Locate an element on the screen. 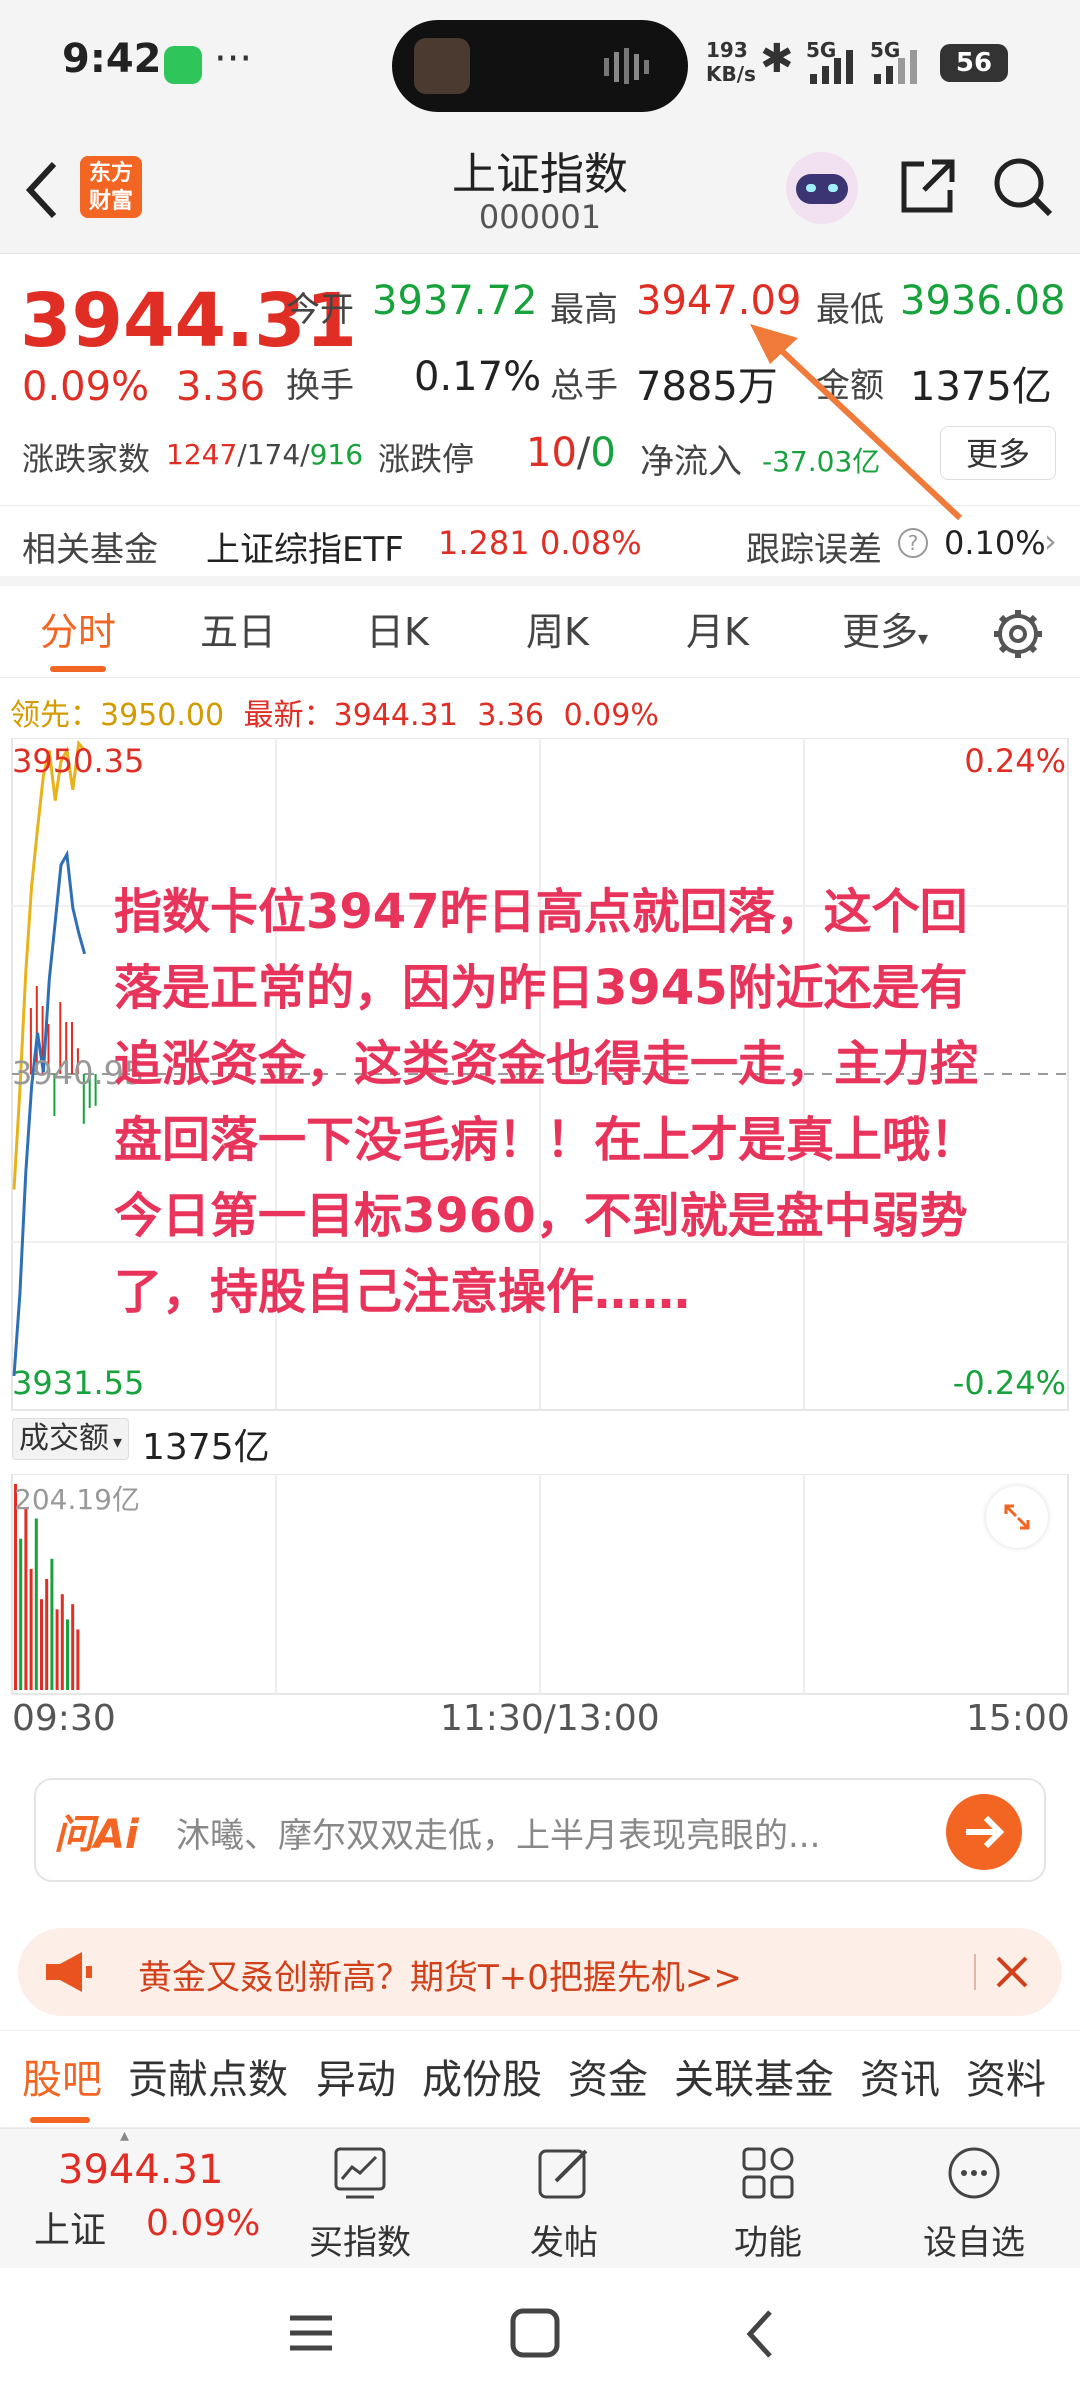 This screenshot has height=2400, width=1080. back-nav-icon is located at coordinates (760, 2334).